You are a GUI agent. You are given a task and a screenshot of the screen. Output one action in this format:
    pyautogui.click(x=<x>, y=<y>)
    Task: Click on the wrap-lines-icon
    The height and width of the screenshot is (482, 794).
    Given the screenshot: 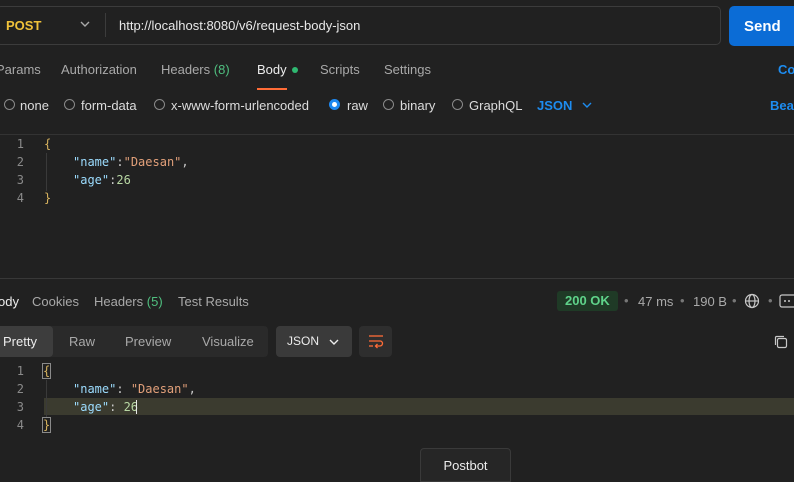 What is the action you would take?
    pyautogui.click(x=376, y=342)
    